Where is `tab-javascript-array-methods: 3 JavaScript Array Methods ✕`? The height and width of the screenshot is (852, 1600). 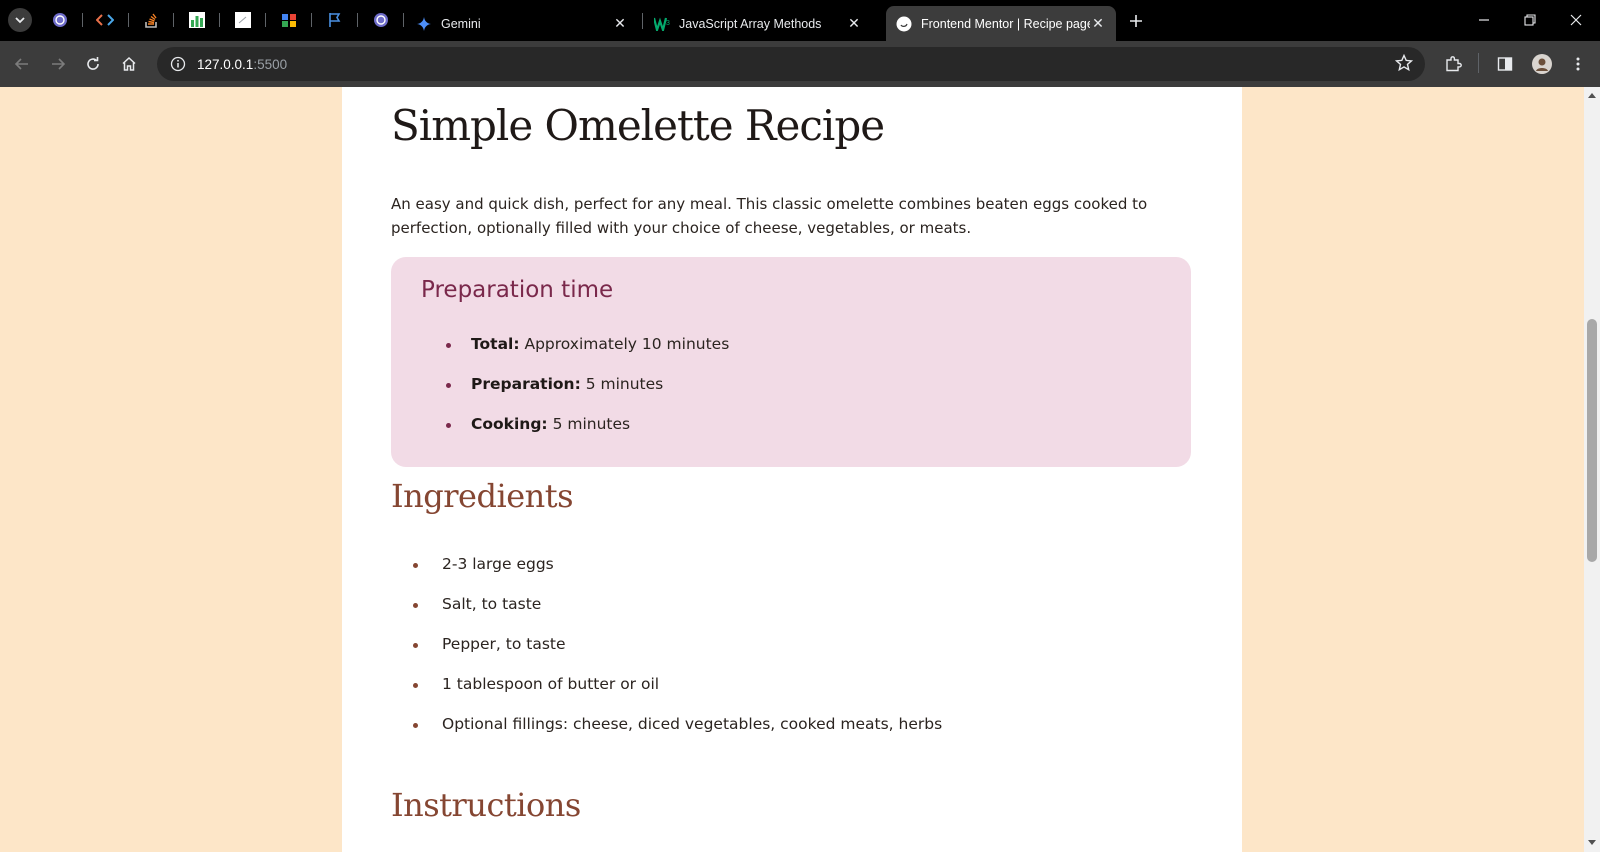
tab-javascript-array-methods: 3 JavaScript Array Methods ✕ is located at coordinates (758, 23).